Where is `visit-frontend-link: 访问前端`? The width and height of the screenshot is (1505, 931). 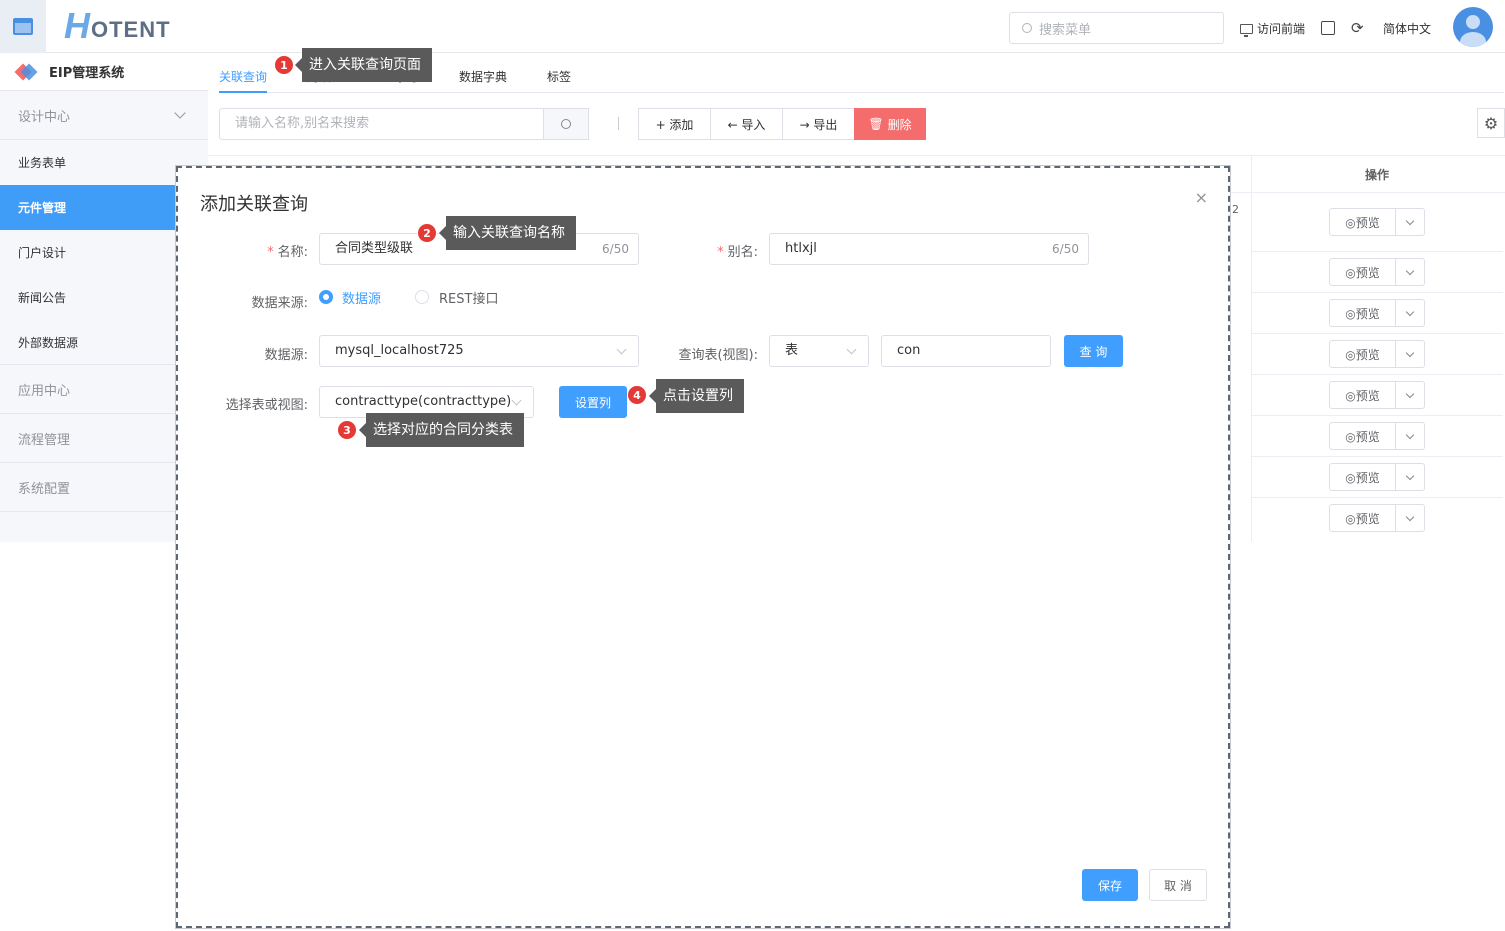 visit-frontend-link: 访问前端 is located at coordinates (1272, 28).